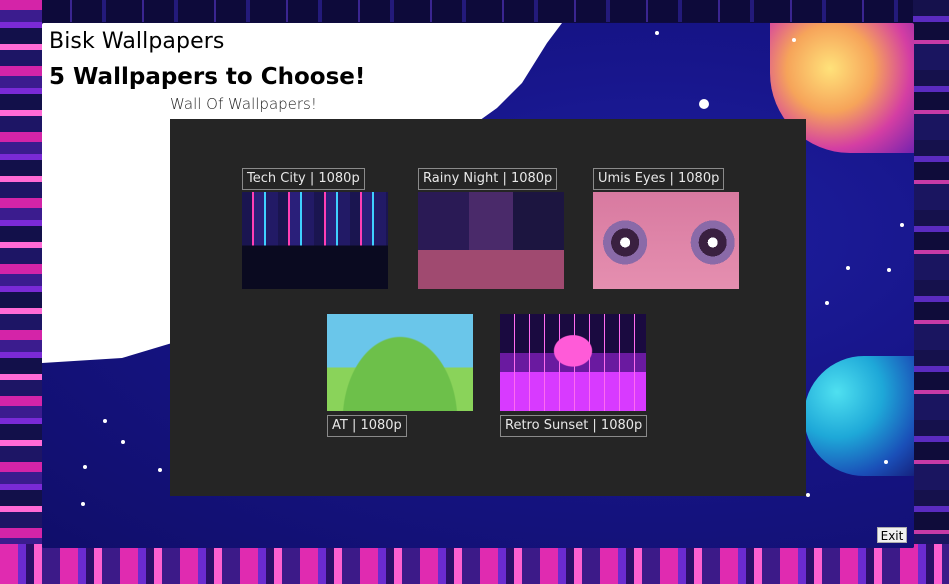  I want to click on wallpaper-thumbnail-umis-eyes, so click(666, 240).